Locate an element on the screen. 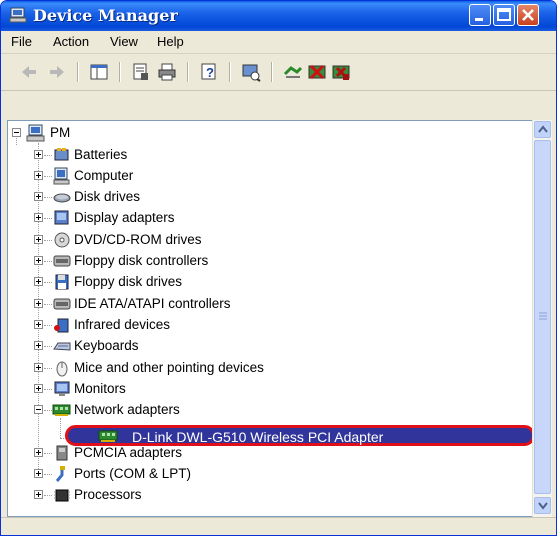 Image resolution: width=557 pixels, height=536 pixels. tree-item-label: IDE ATA/ATAPI controllers is located at coordinates (152, 303).